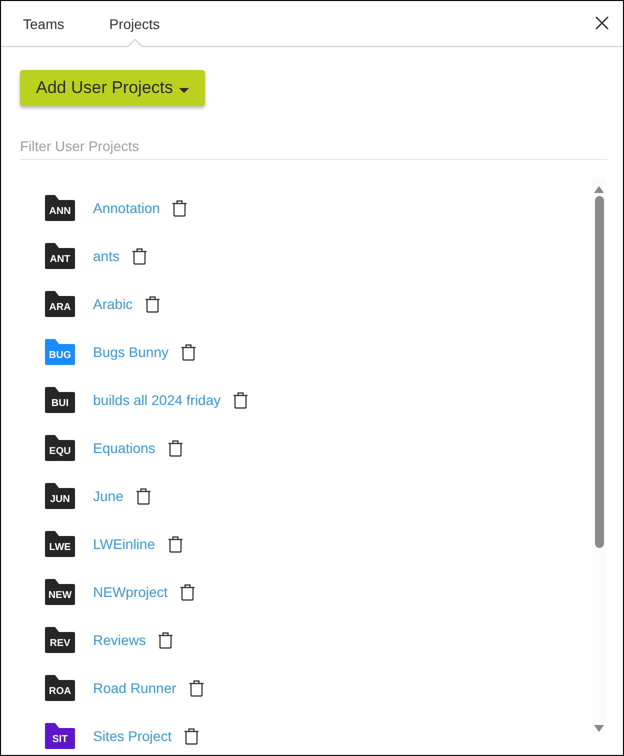 The width and height of the screenshot is (624, 756). Describe the element at coordinates (113, 304) in the screenshot. I see `project-link: Arabic` at that location.